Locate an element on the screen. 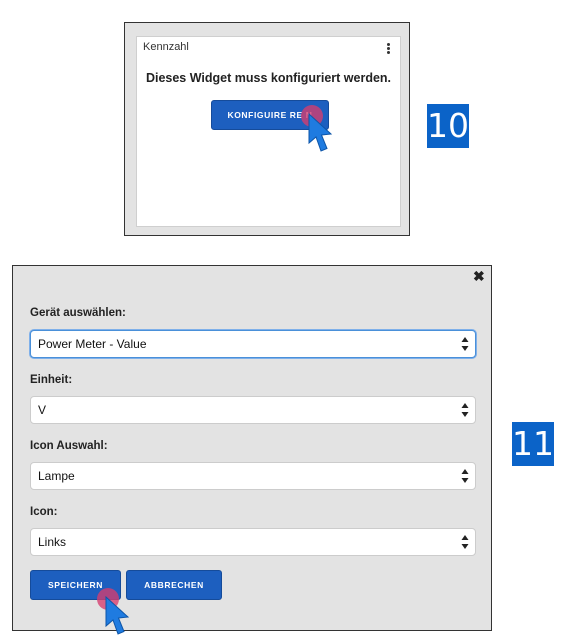  icon-label: Icon: is located at coordinates (44, 512).